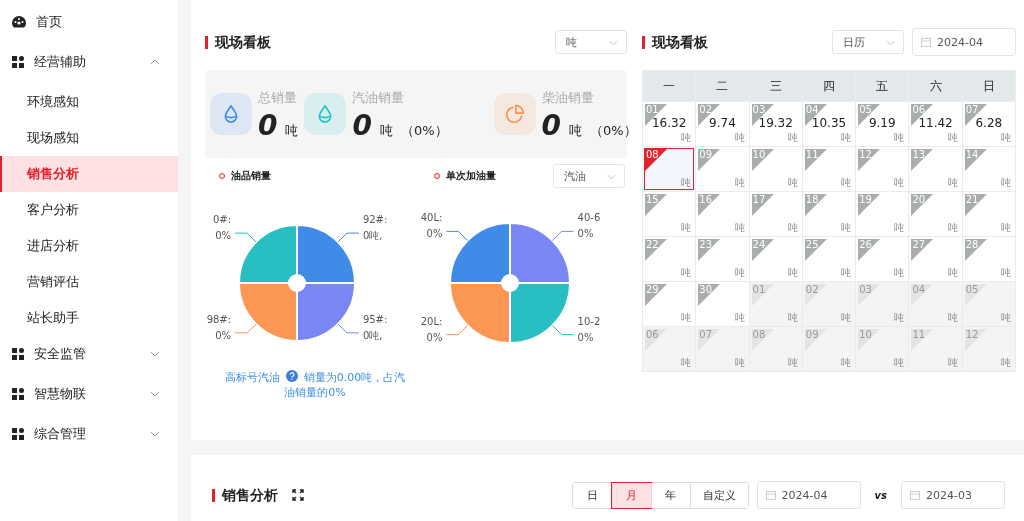 Image resolution: width=1024 pixels, height=521 pixels. I want to click on calendar-day: 29 吨, so click(669, 304).